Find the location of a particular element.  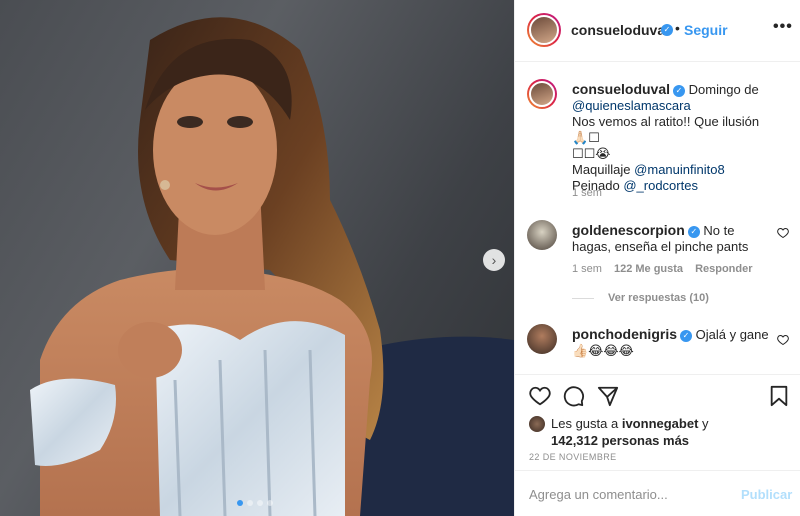

comment-body: Ojalá y gane is located at coordinates (732, 334).